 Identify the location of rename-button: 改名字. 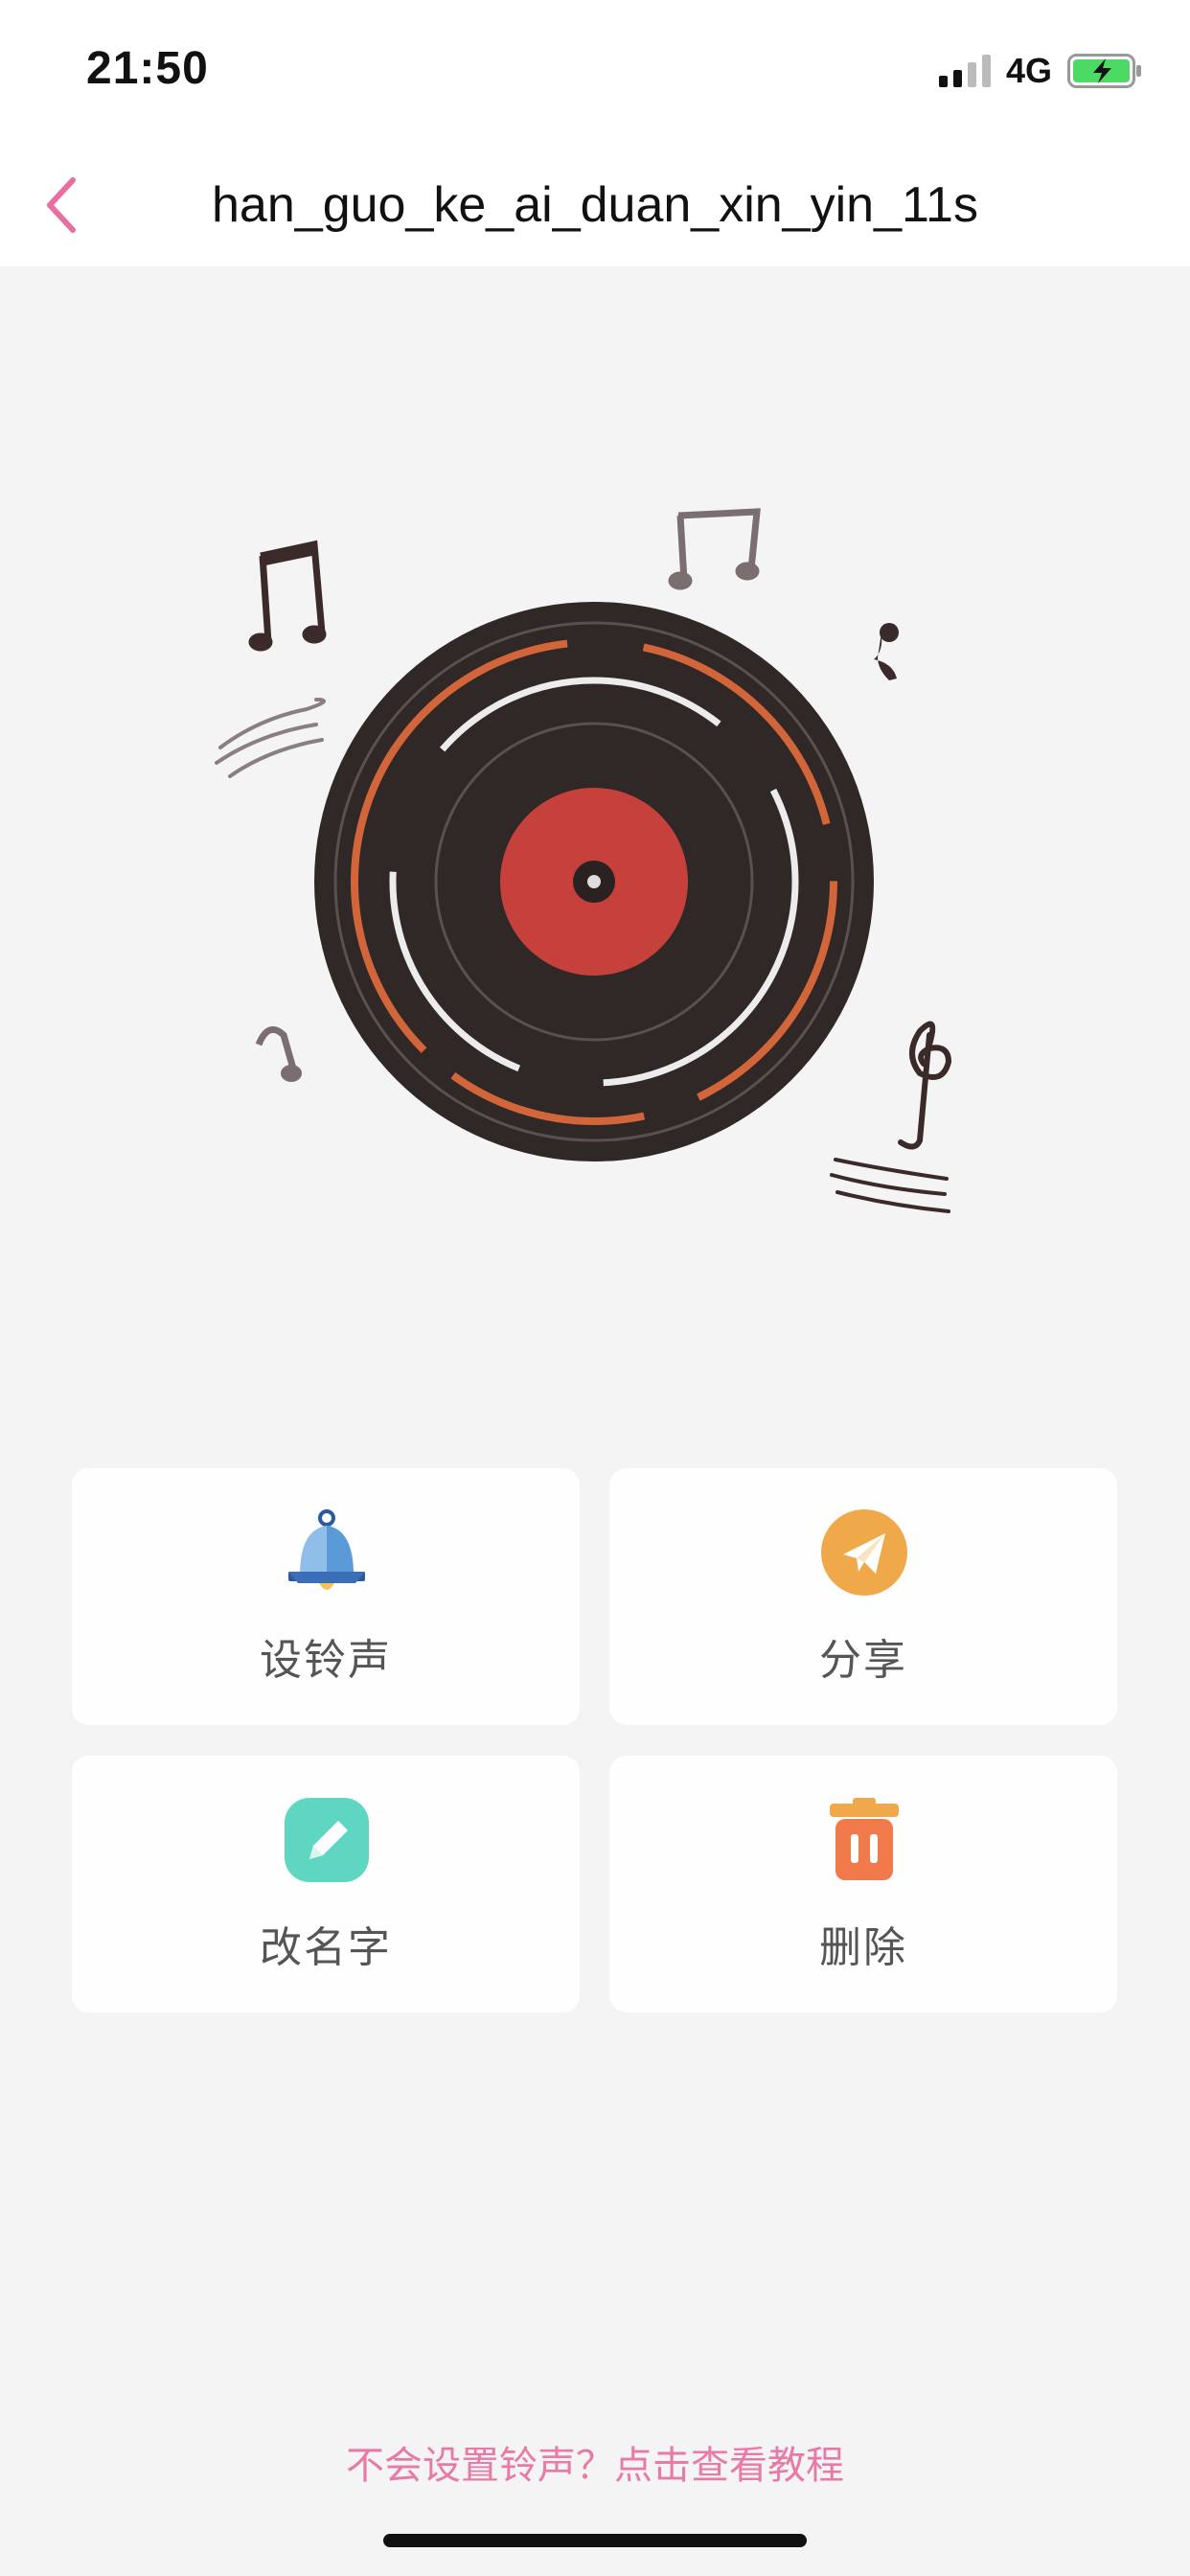
(326, 1884).